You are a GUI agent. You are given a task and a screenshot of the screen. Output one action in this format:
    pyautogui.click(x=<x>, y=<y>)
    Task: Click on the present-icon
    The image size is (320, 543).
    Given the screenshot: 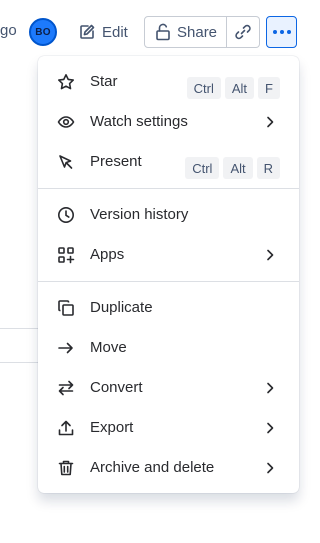 What is the action you would take?
    pyautogui.click(x=66, y=162)
    